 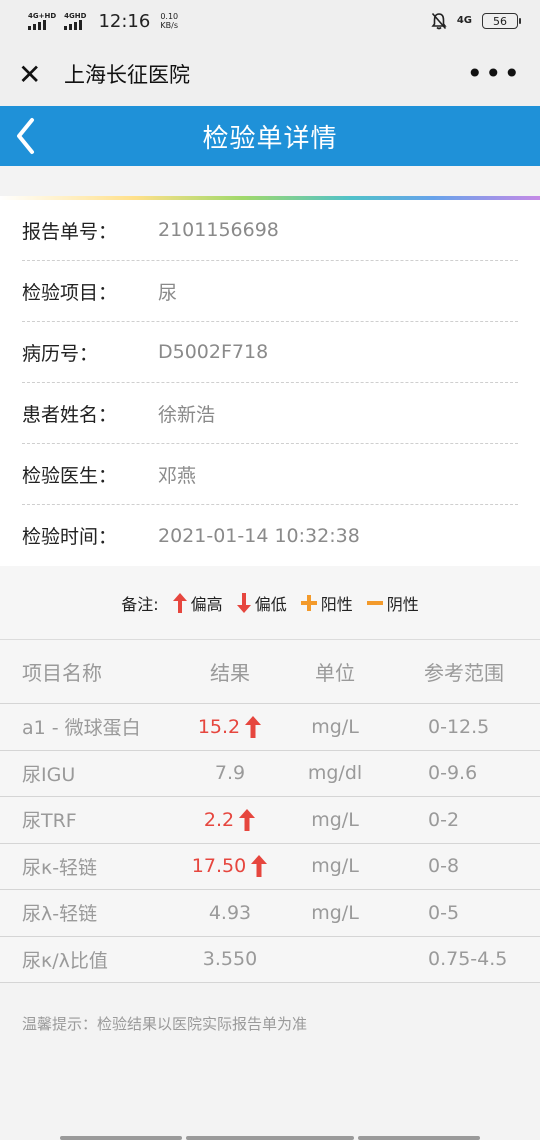 I want to click on speed-unit: KB/s, so click(x=169, y=25).